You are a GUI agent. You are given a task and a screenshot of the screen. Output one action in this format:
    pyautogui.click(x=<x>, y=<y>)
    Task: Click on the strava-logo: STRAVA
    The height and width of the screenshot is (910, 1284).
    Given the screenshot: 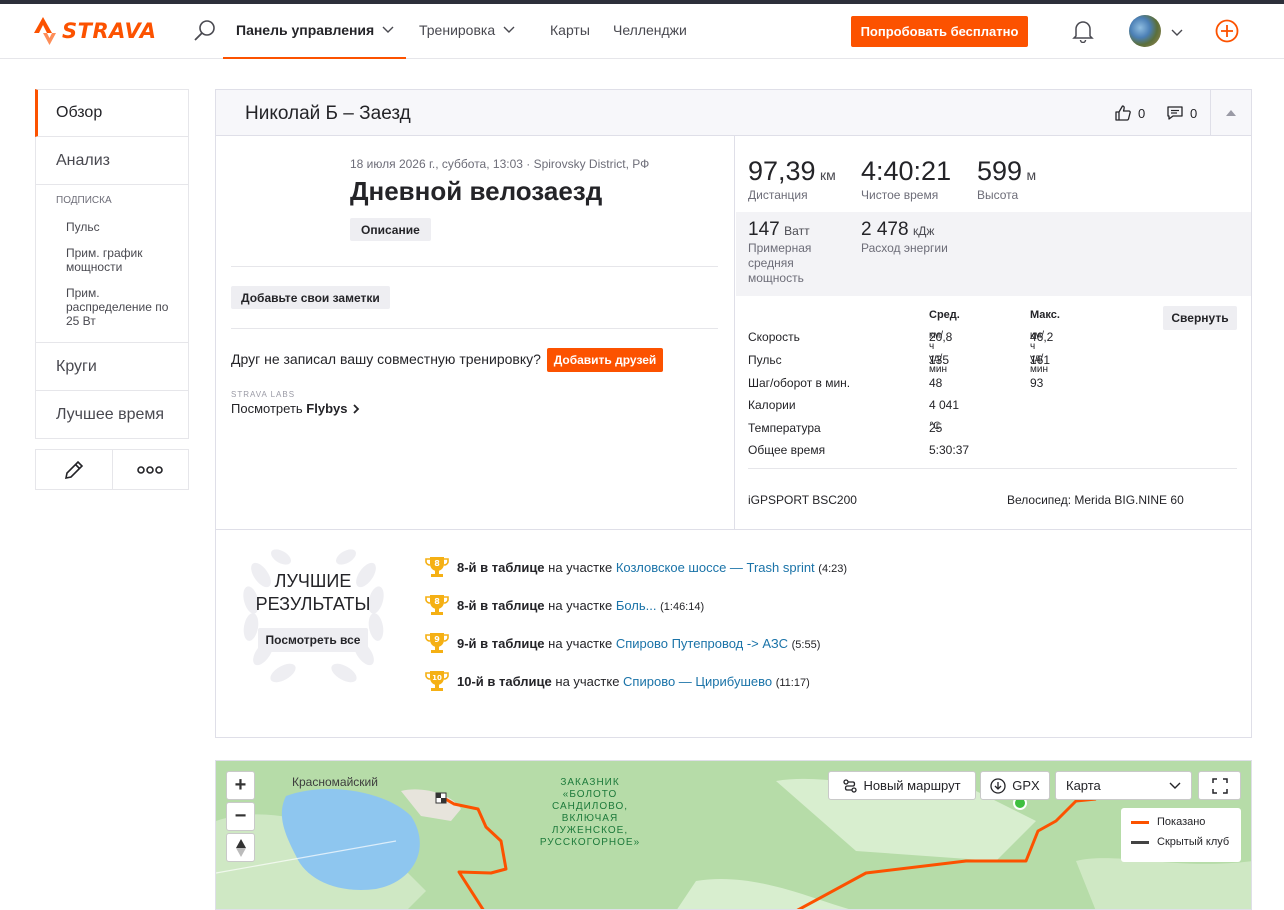 What is the action you would take?
    pyautogui.click(x=95, y=31)
    